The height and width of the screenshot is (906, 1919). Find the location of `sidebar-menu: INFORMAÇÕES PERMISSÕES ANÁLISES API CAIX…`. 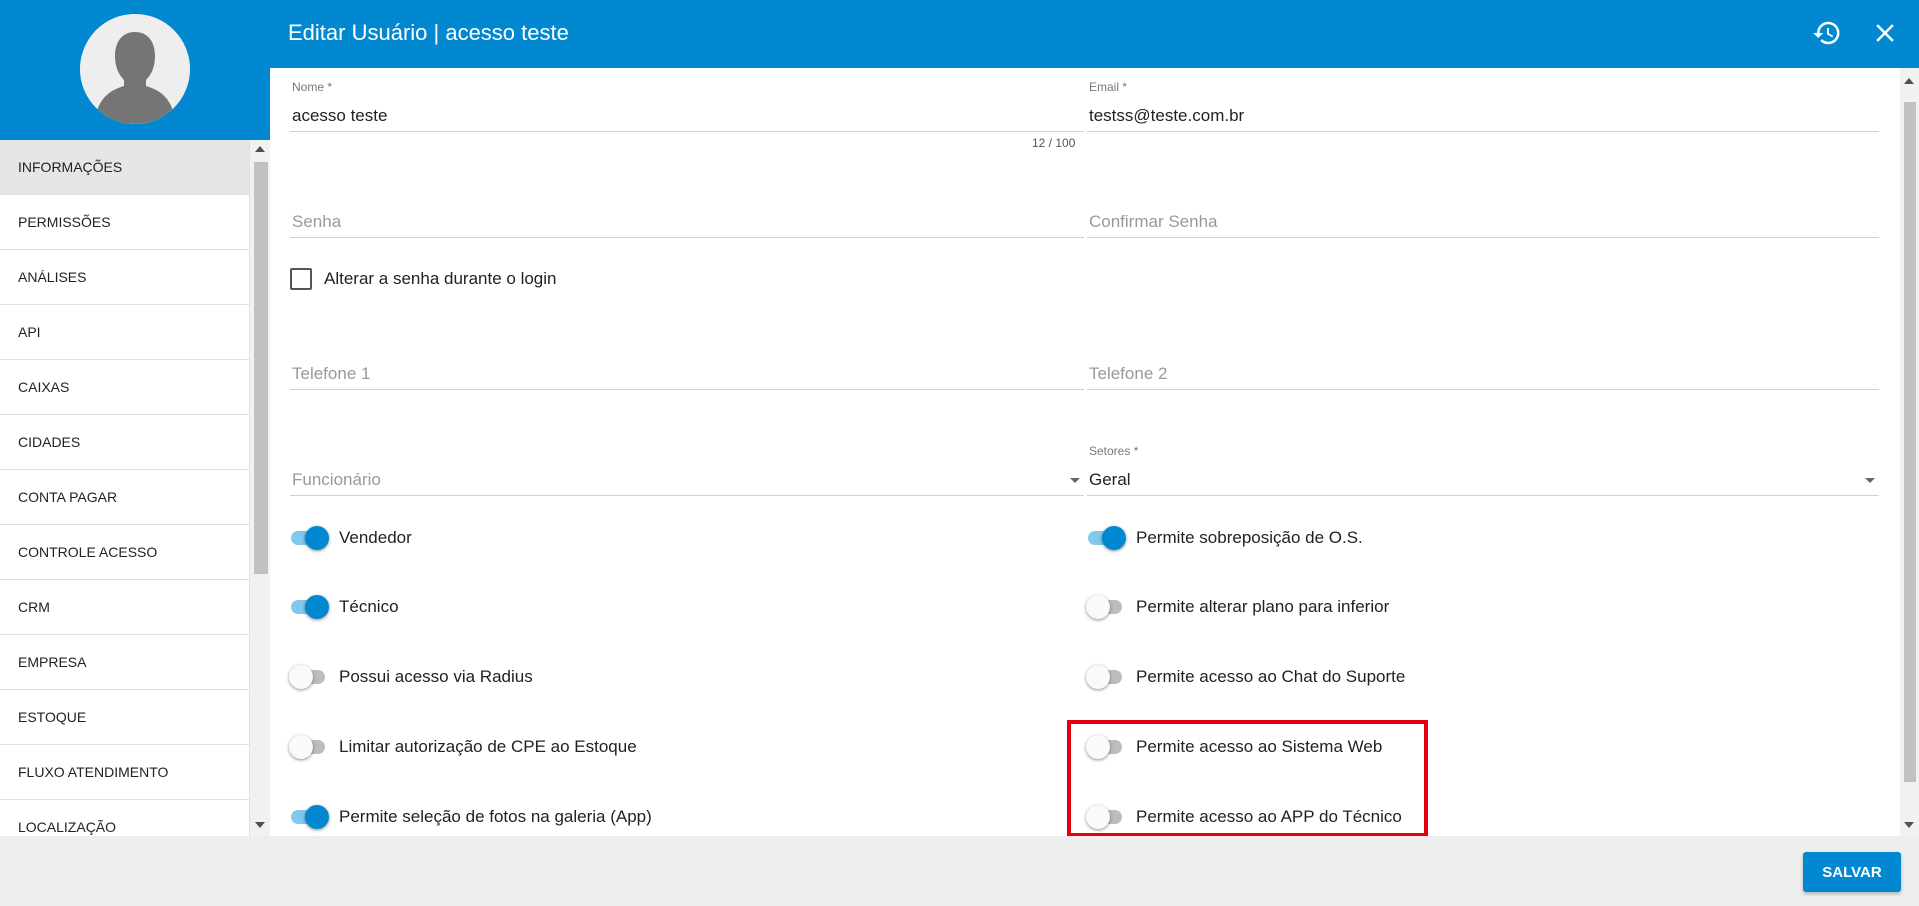

sidebar-menu: INFORMAÇÕES PERMISSÕES ANÁLISES API CAIX… is located at coordinates (125, 488).